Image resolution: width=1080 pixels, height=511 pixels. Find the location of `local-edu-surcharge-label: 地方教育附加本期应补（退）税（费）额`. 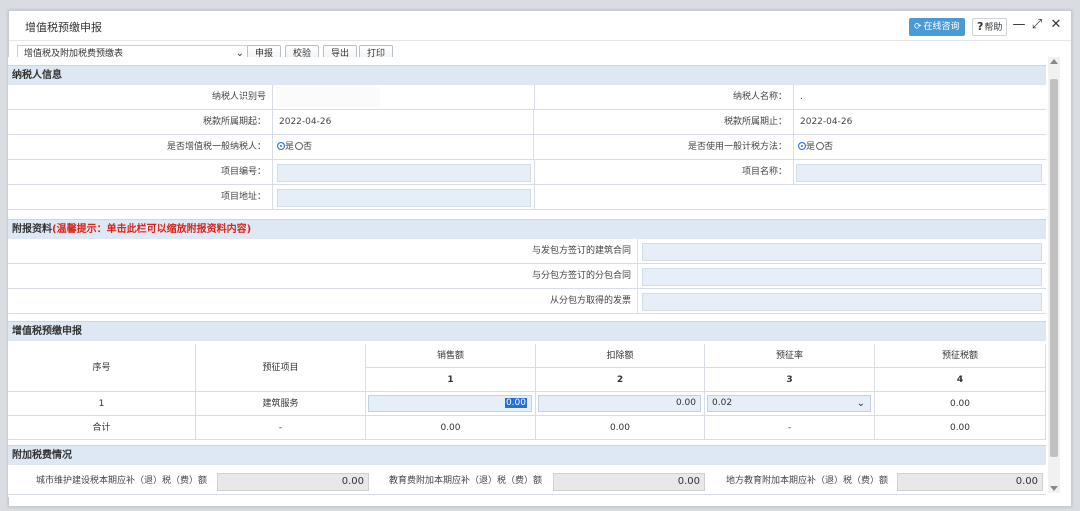

local-edu-surcharge-label: 地方教育附加本期应补（退）税（费）额 is located at coordinates (806, 481).